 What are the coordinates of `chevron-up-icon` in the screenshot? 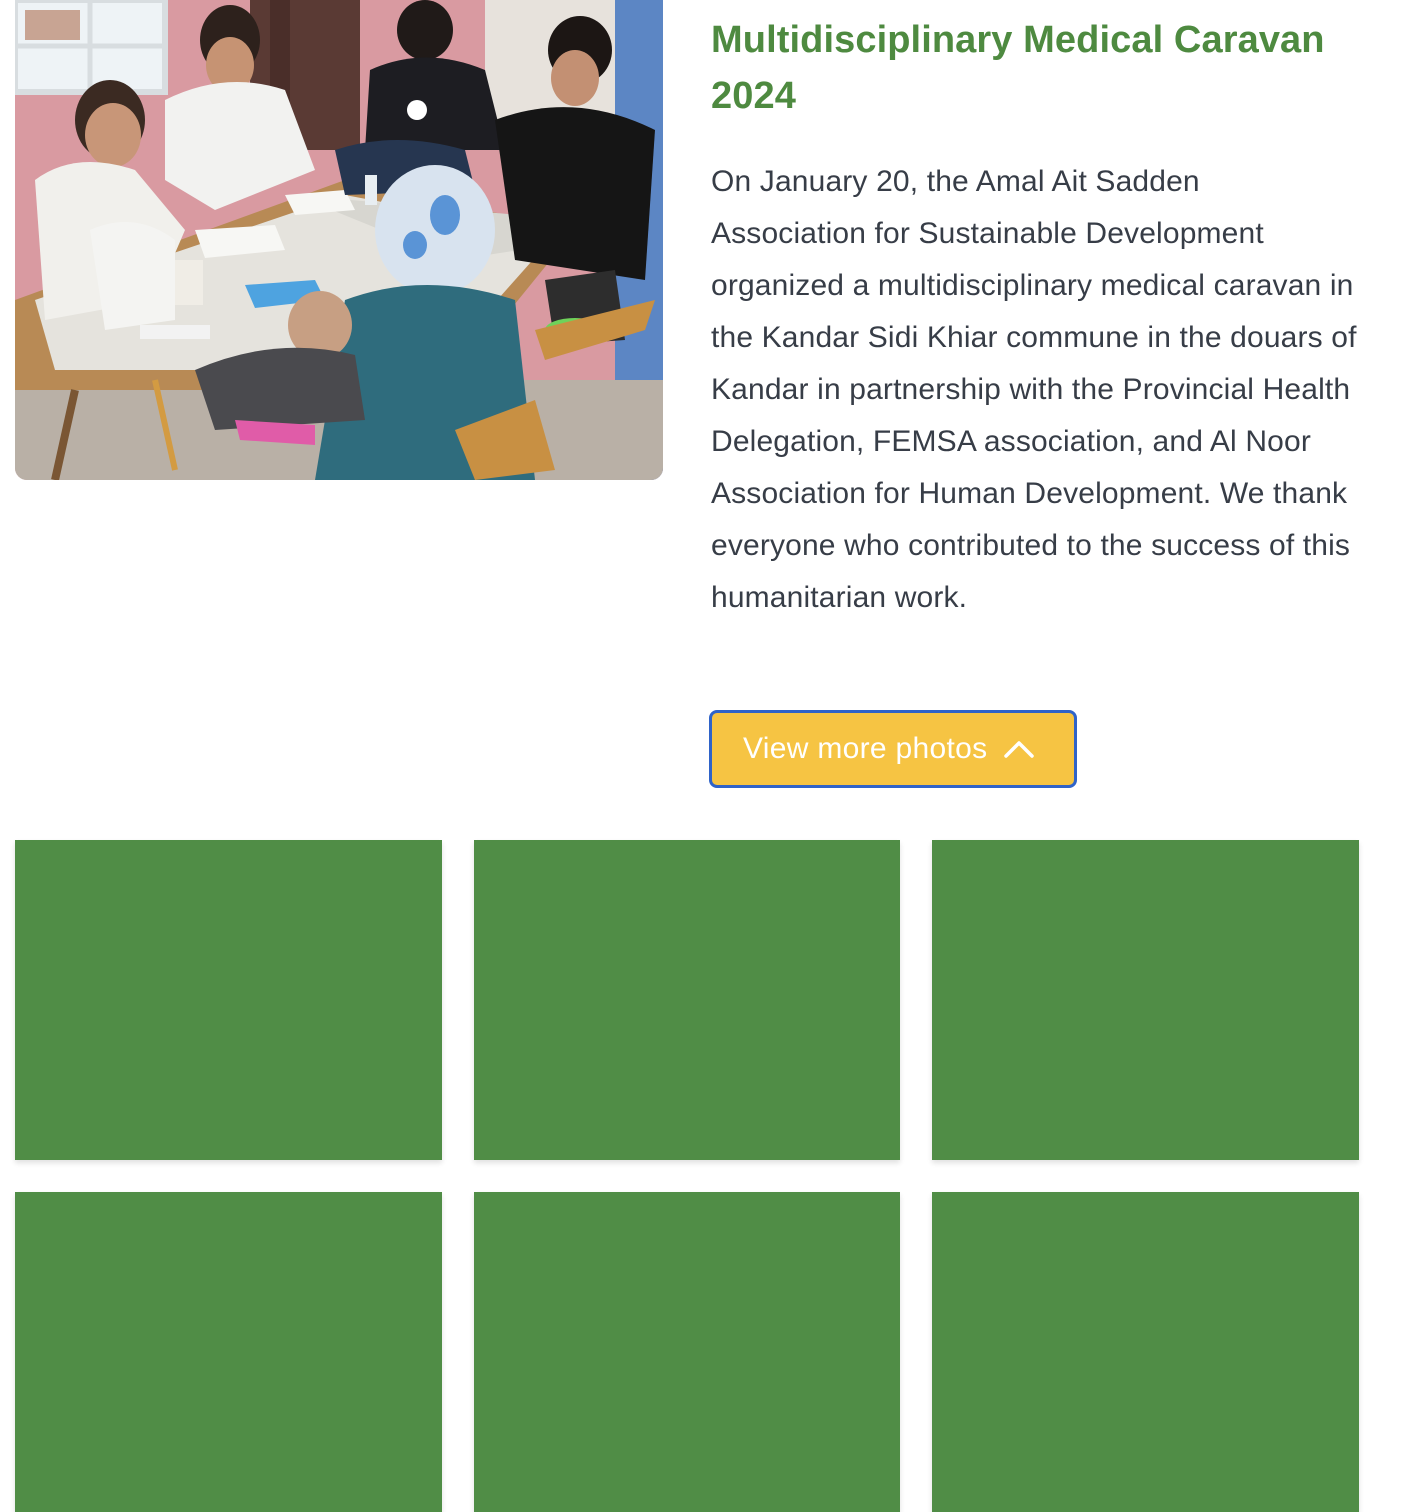 It's located at (1019, 749).